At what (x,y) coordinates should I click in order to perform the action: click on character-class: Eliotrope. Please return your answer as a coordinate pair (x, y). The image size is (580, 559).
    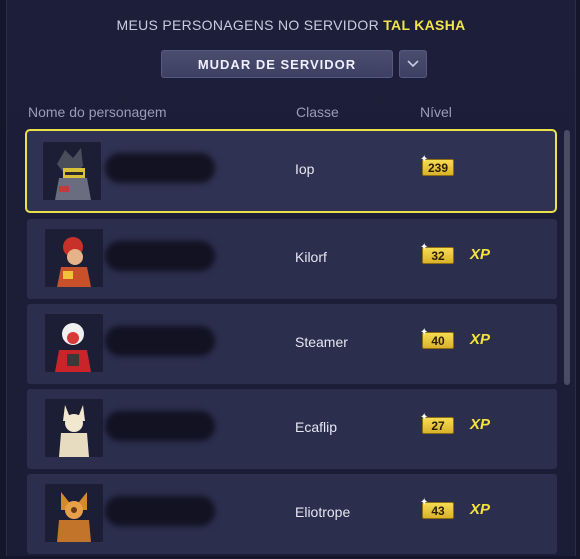
    Looking at the image, I should click on (323, 512).